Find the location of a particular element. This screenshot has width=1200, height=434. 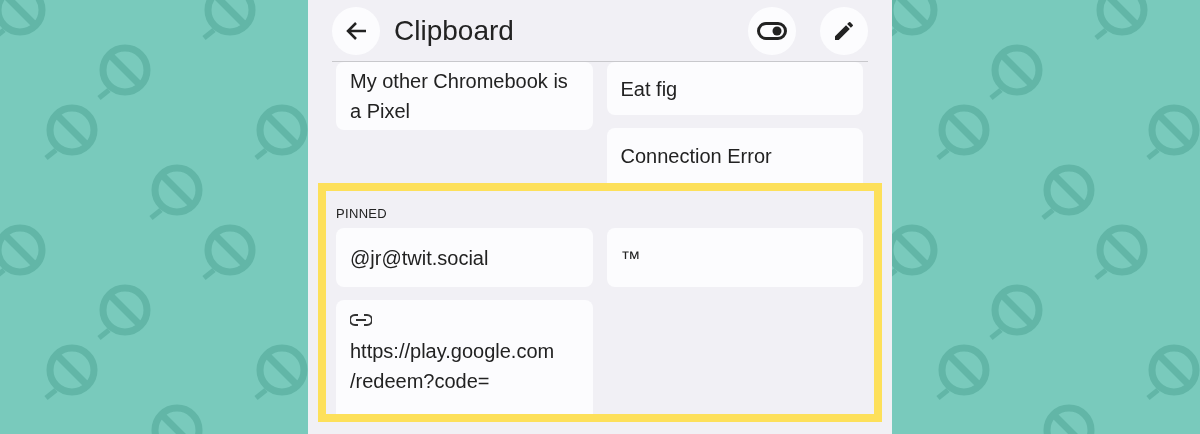

toggle-icon is located at coordinates (772, 30).